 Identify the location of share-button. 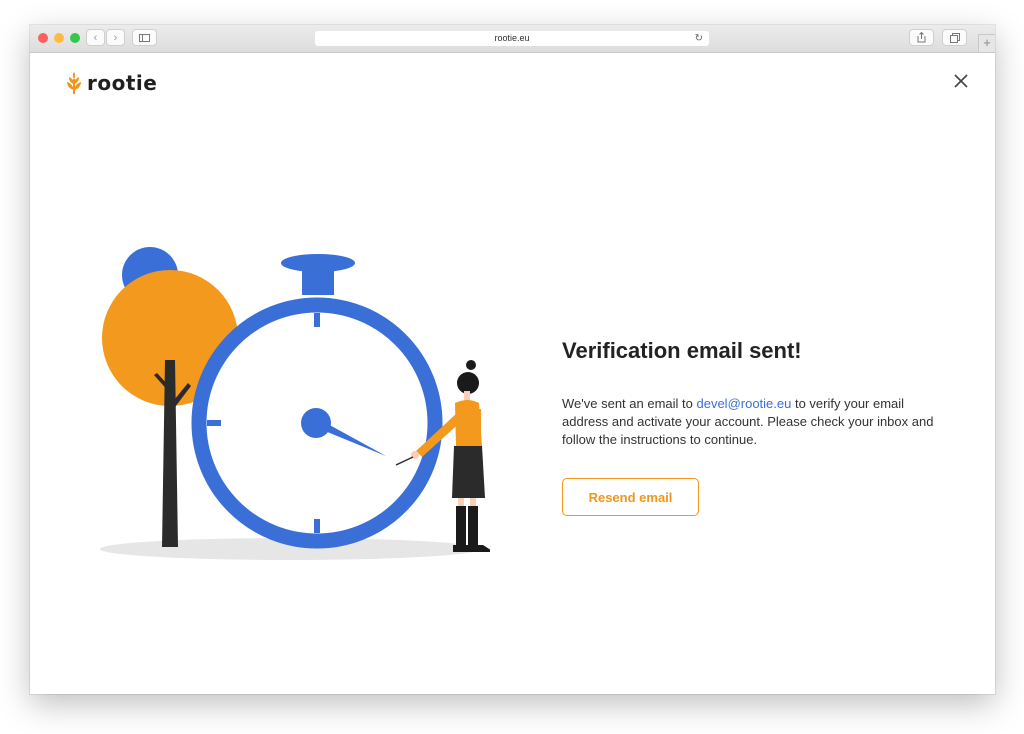
(921, 37).